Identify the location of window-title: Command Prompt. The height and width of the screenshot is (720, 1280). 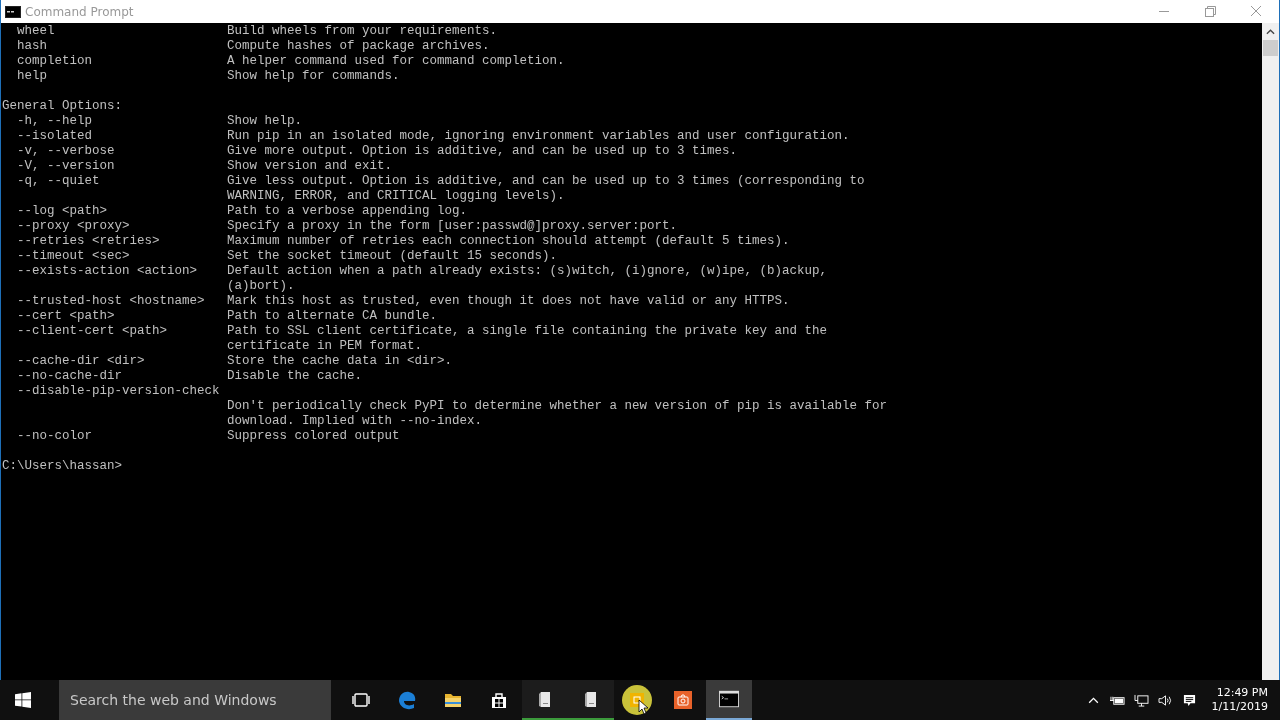
(79, 11).